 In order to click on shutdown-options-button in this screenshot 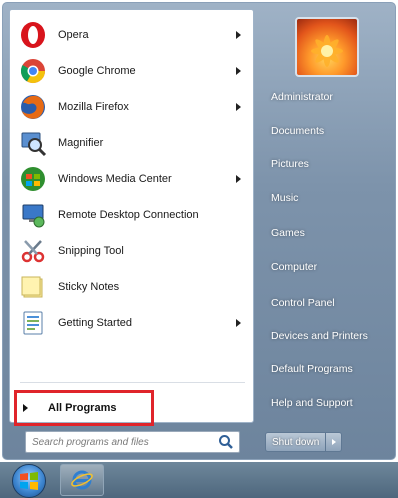, I will do `click(334, 442)`.